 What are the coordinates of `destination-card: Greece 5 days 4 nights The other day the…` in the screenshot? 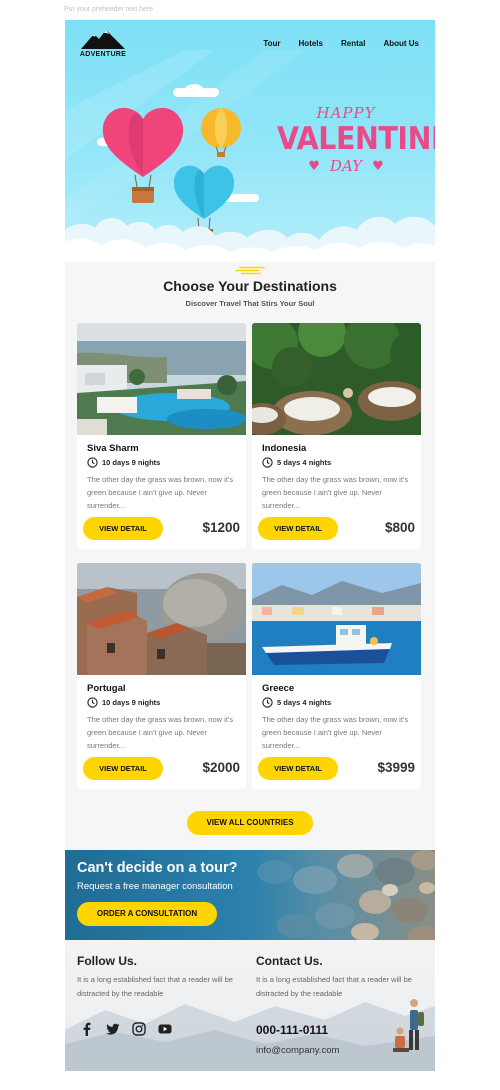 It's located at (336, 676).